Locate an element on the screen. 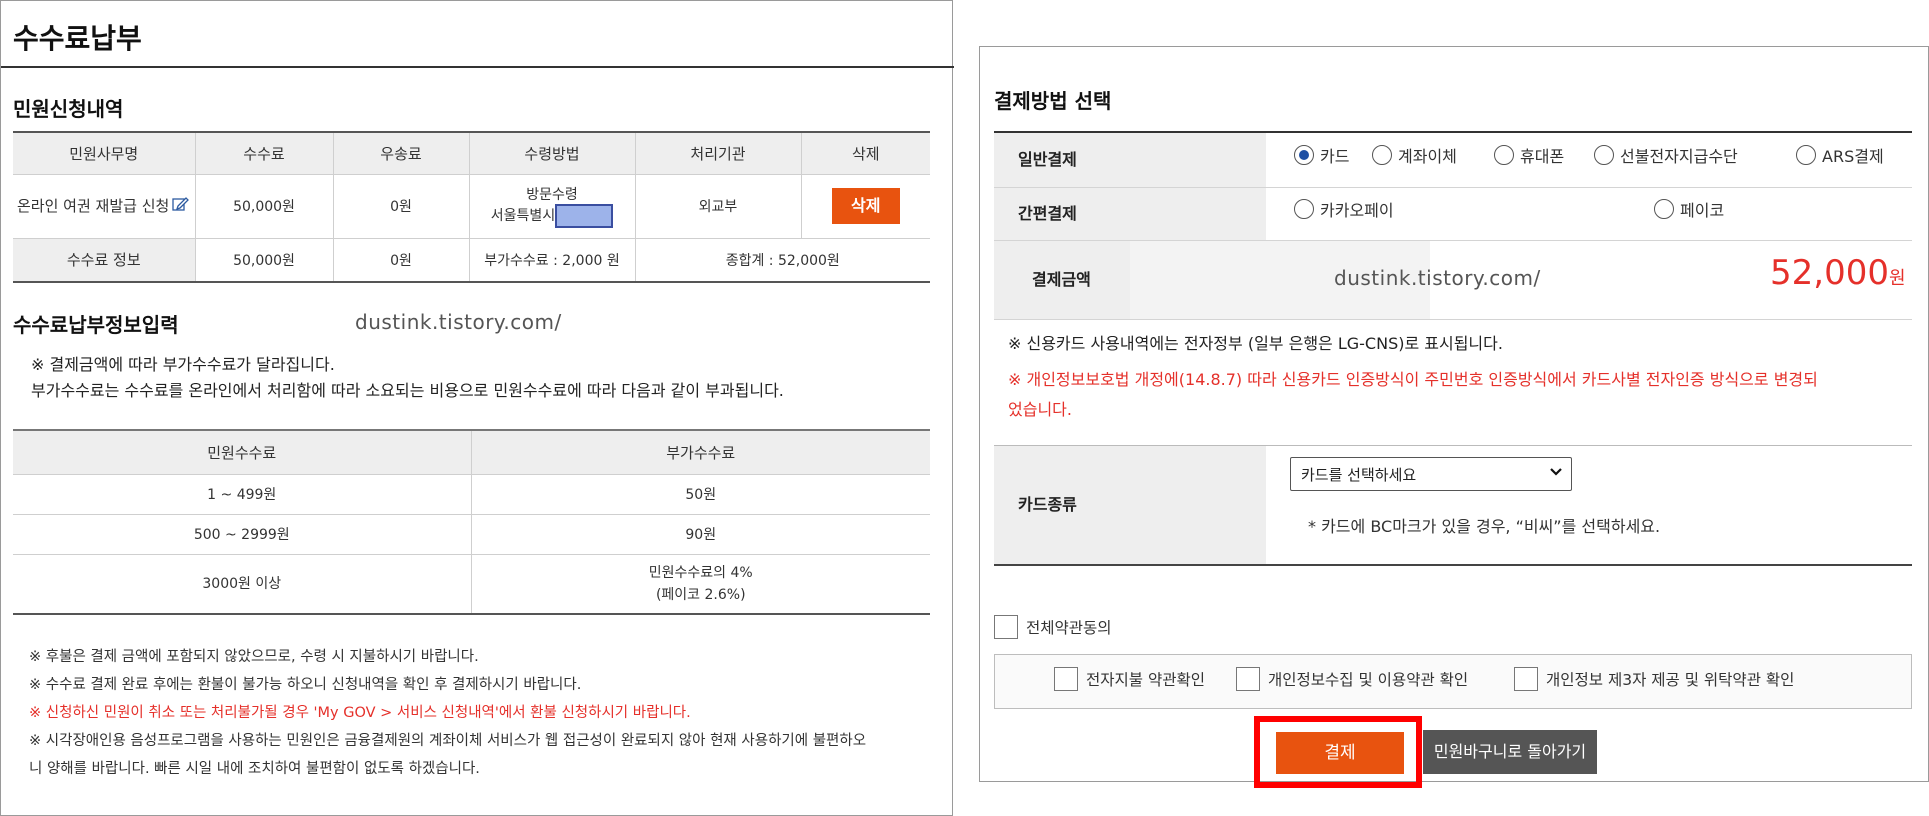 This screenshot has height=816, width=1929. delete-cell: 삭제 is located at coordinates (865, 206).